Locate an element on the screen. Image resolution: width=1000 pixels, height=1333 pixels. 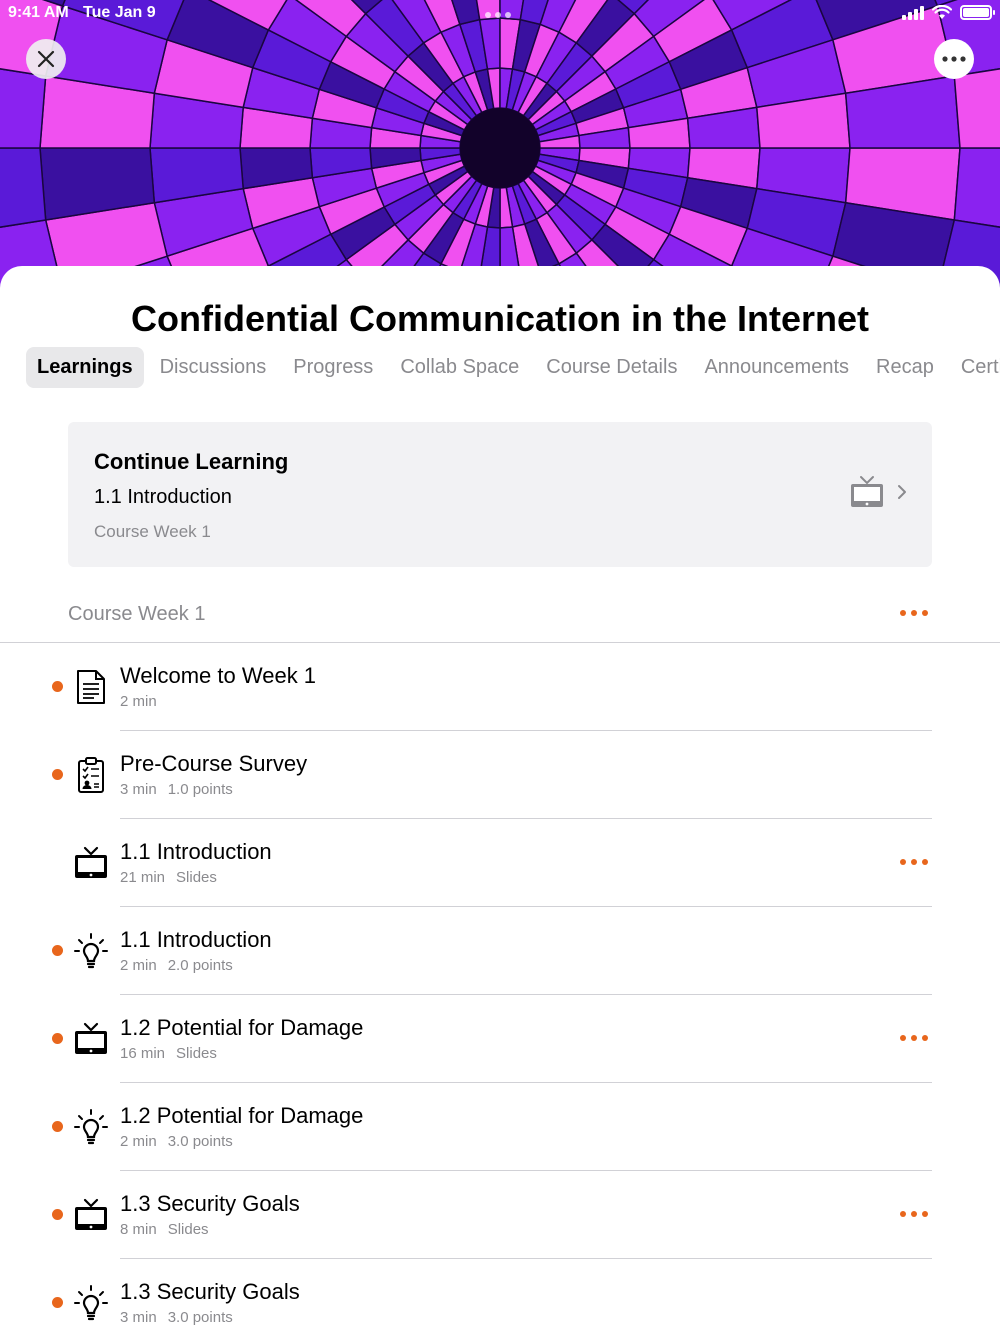
document-icon is located at coordinates (91, 687).